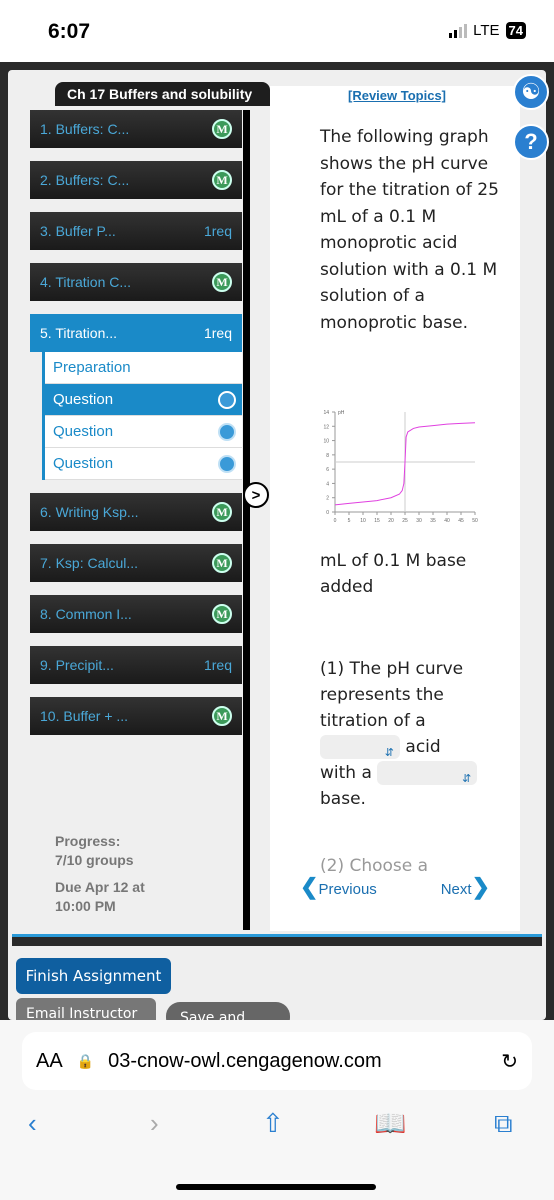 The width and height of the screenshot is (554, 1200). I want to click on sidebar-item-6: 6. Writing Ksp... M, so click(136, 512).